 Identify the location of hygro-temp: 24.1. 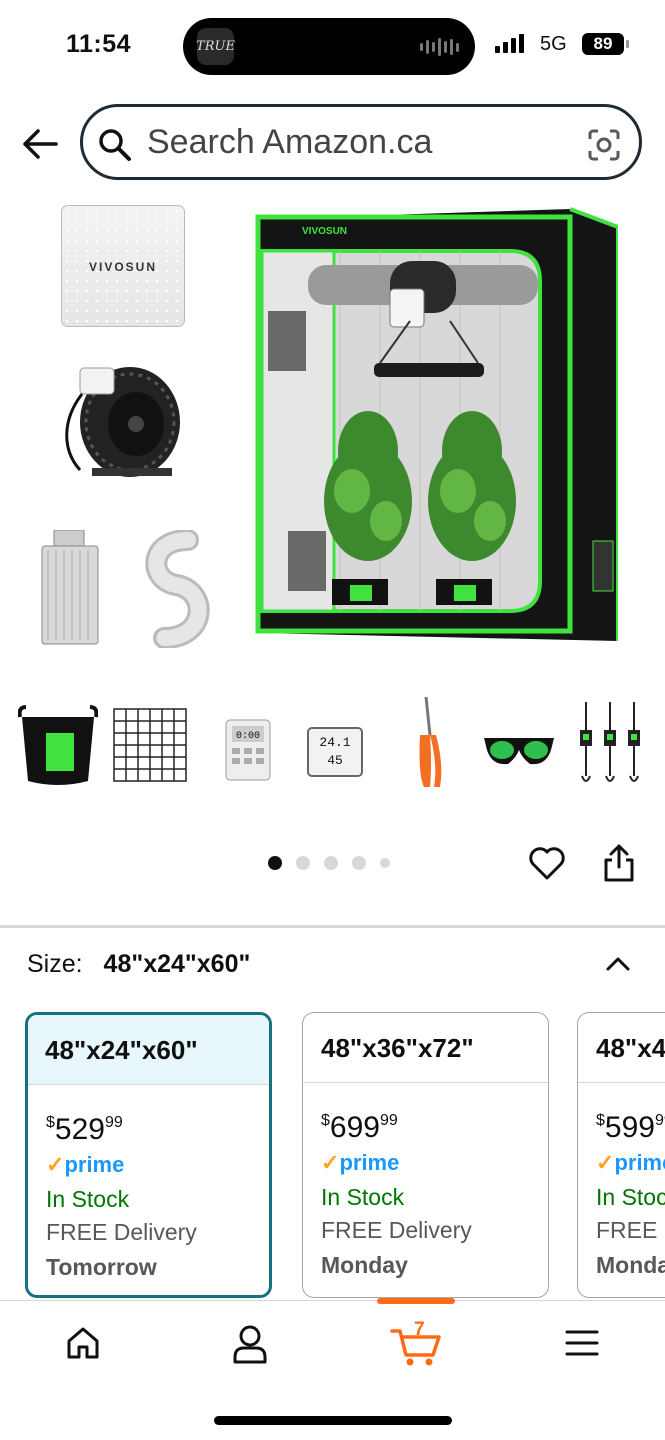
(334, 742).